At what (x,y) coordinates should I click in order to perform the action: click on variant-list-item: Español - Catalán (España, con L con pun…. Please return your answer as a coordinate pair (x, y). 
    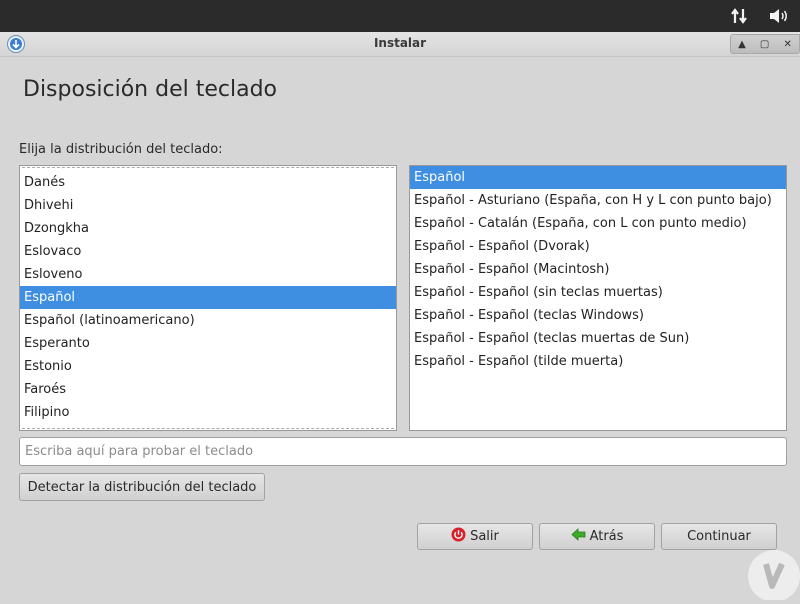
    Looking at the image, I should click on (598, 223).